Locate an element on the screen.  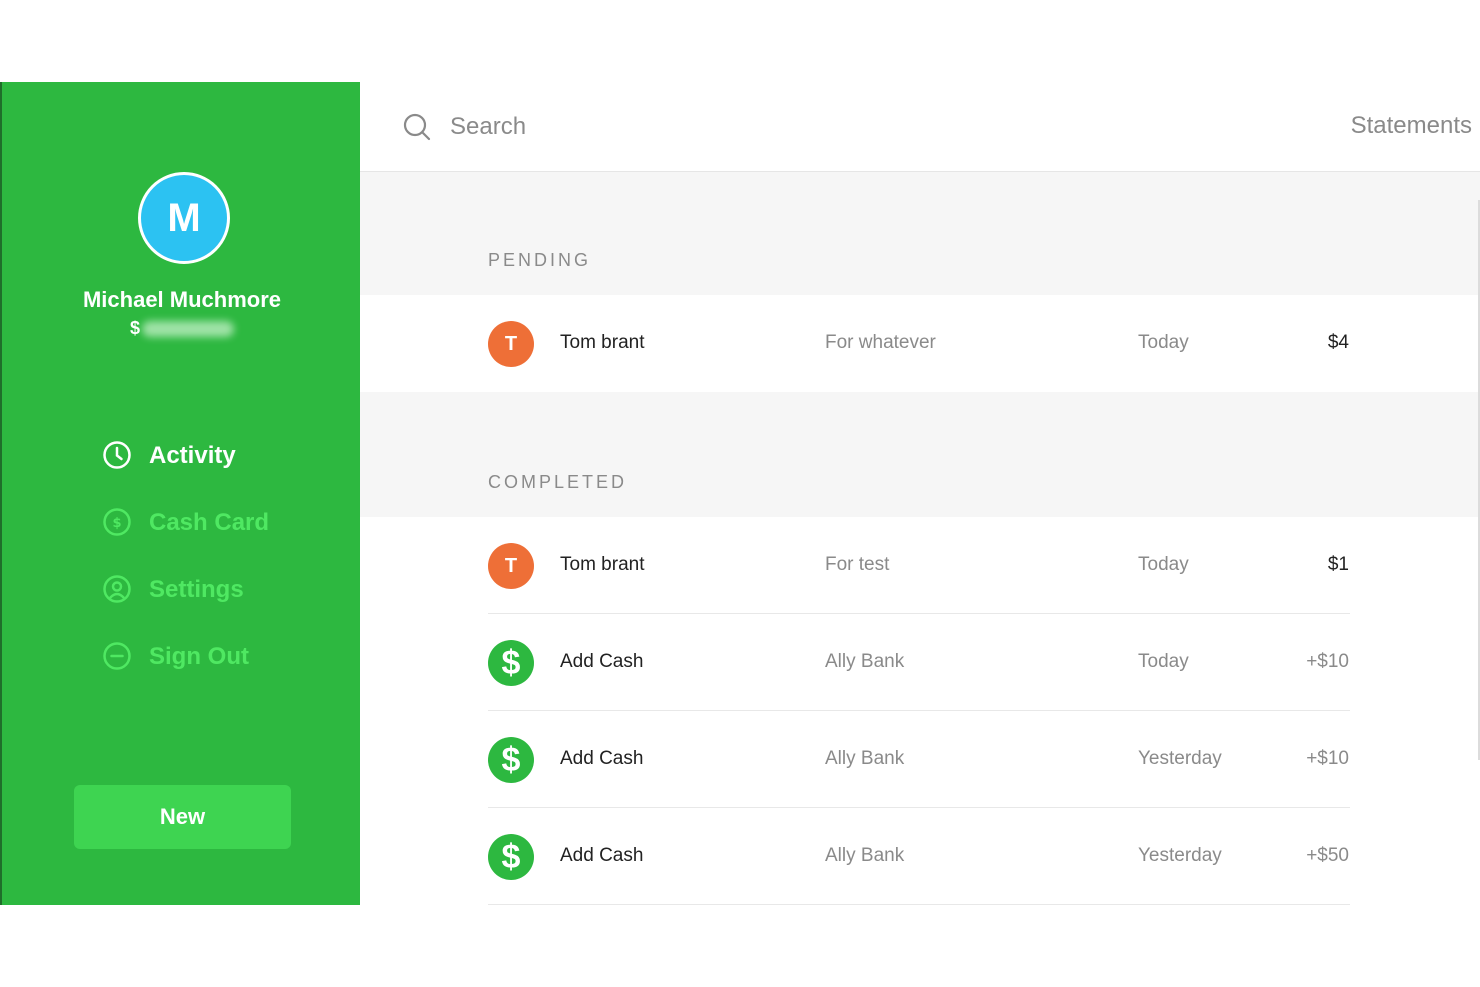
transaction-row: $ Add Cash Ally Bank Yesterday +$50 is located at coordinates (920, 856).